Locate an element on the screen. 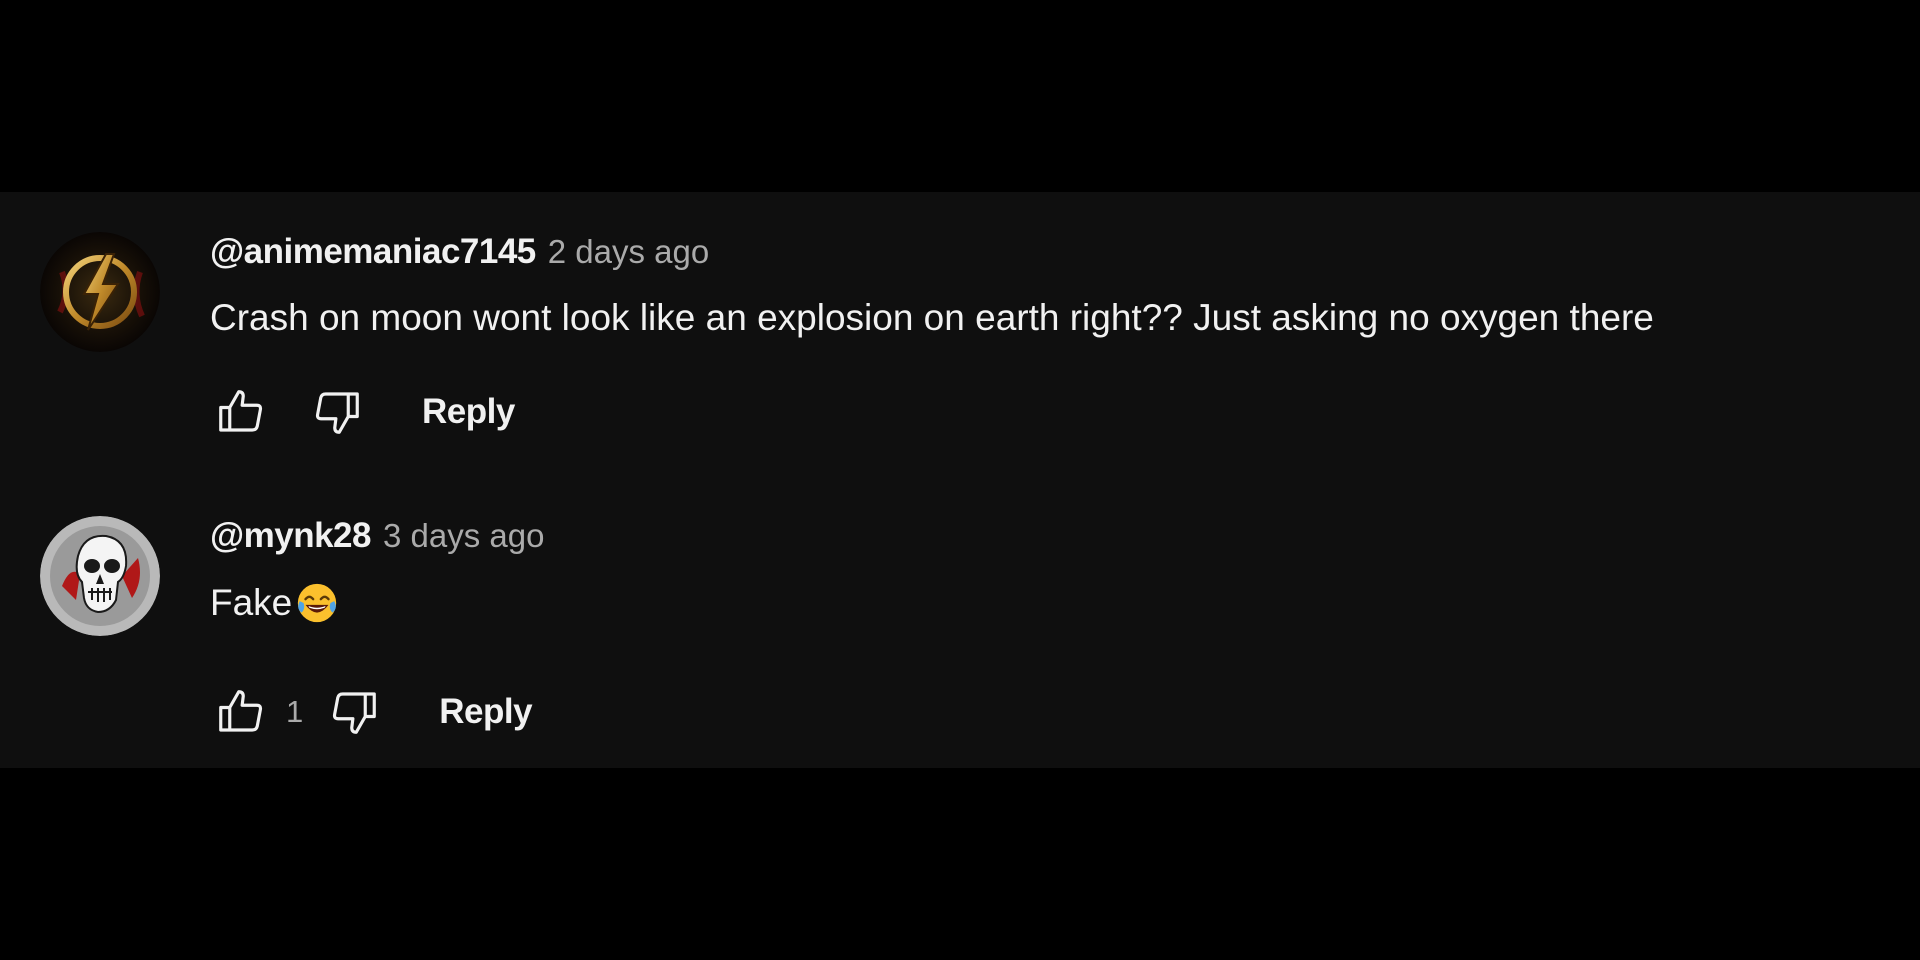  comment-text-content: Fake is located at coordinates (251, 602).